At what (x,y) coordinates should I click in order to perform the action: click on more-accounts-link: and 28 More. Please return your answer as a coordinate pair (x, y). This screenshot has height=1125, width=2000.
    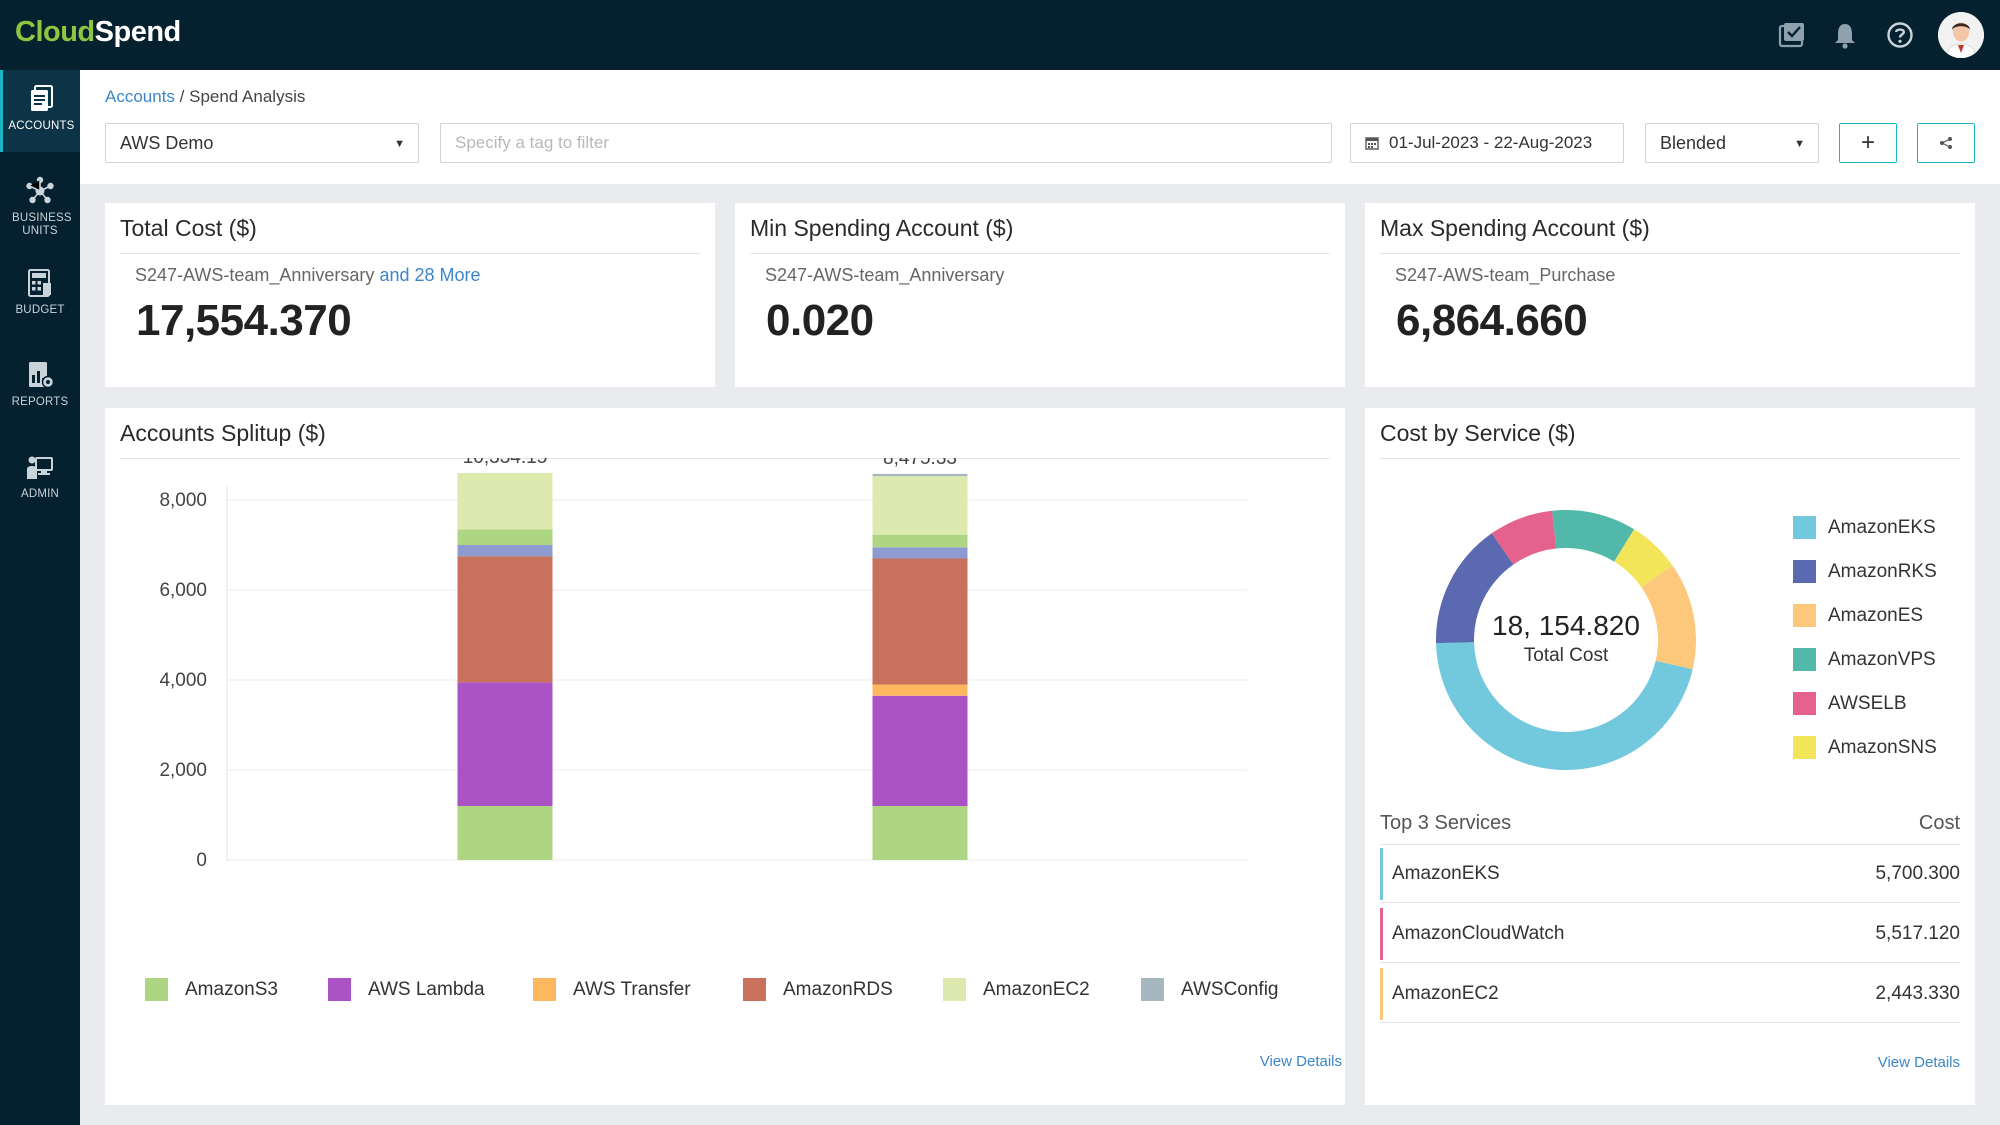
    Looking at the image, I should click on (429, 275).